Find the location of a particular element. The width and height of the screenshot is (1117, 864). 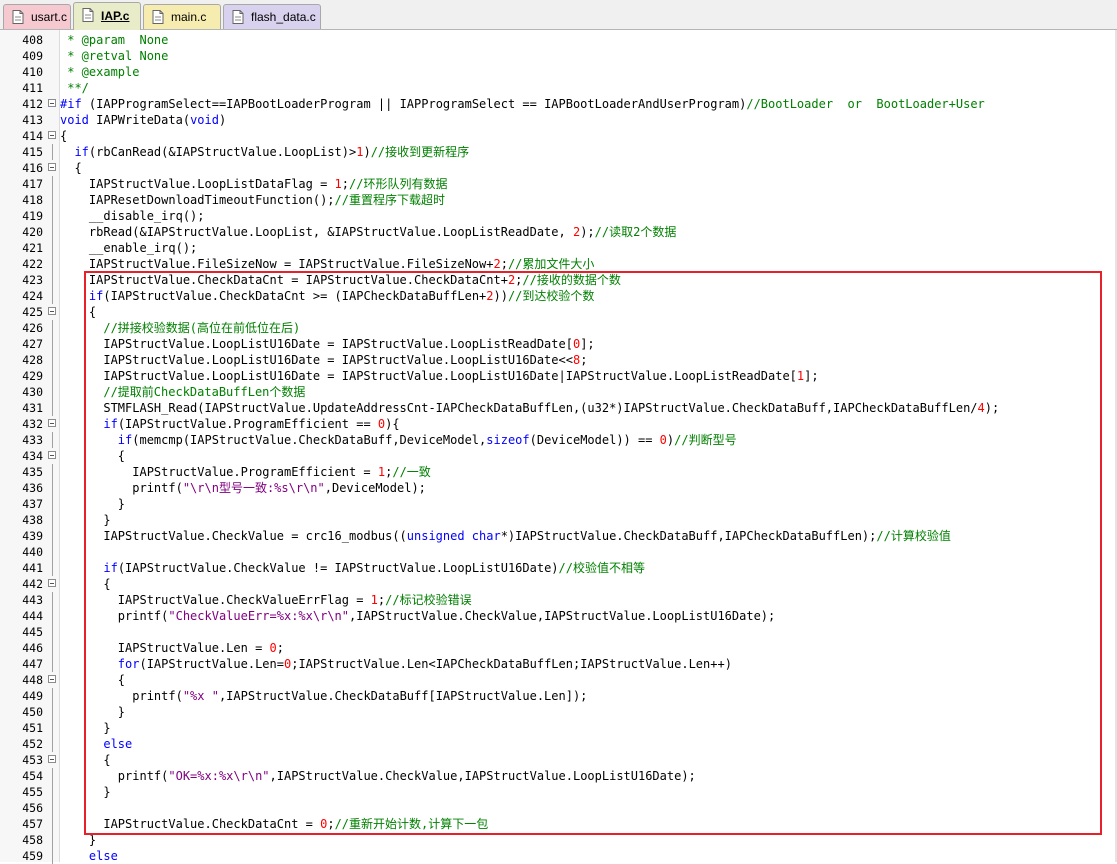

code-text: //提取前CheckDataBuffLen个数据 is located at coordinates (182, 392).